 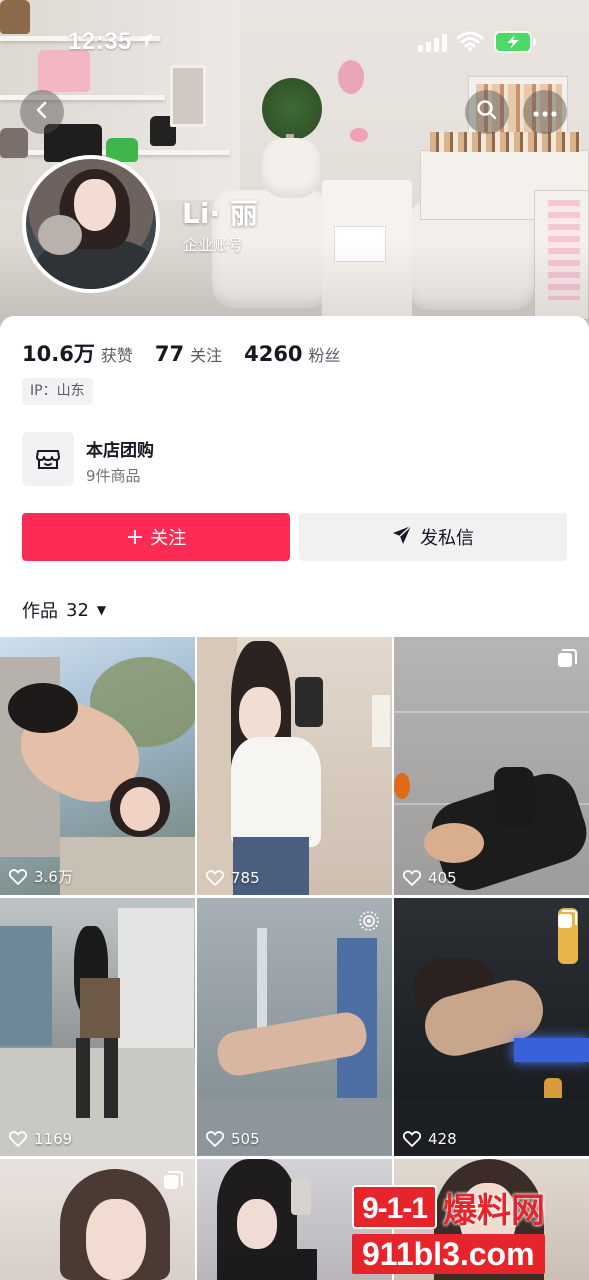 I want to click on back-button, so click(x=42, y=112).